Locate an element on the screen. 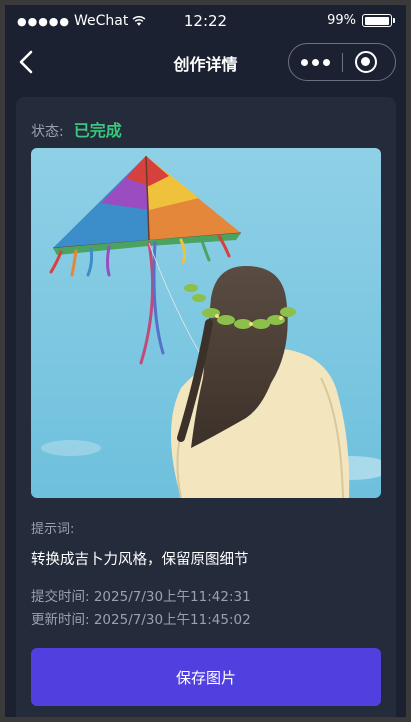 The height and width of the screenshot is (722, 411). capsule-divider is located at coordinates (342, 62).